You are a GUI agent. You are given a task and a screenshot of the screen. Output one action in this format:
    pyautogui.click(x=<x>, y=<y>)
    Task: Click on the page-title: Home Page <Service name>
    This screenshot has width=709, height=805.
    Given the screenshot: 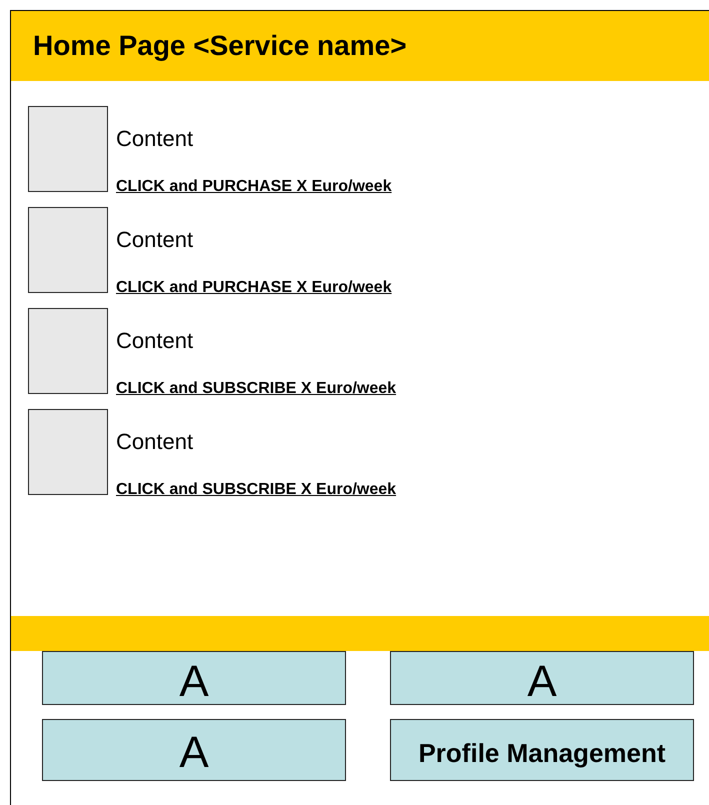 What is the action you would take?
    pyautogui.click(x=220, y=46)
    